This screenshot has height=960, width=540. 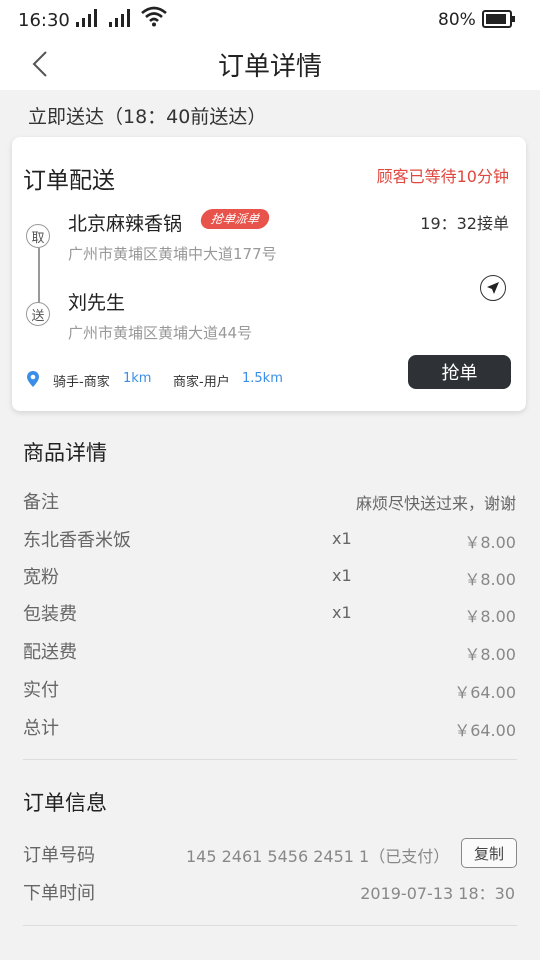 What do you see at coordinates (270, 19) in the screenshot?
I see `status-bar: 16:30 80%` at bounding box center [270, 19].